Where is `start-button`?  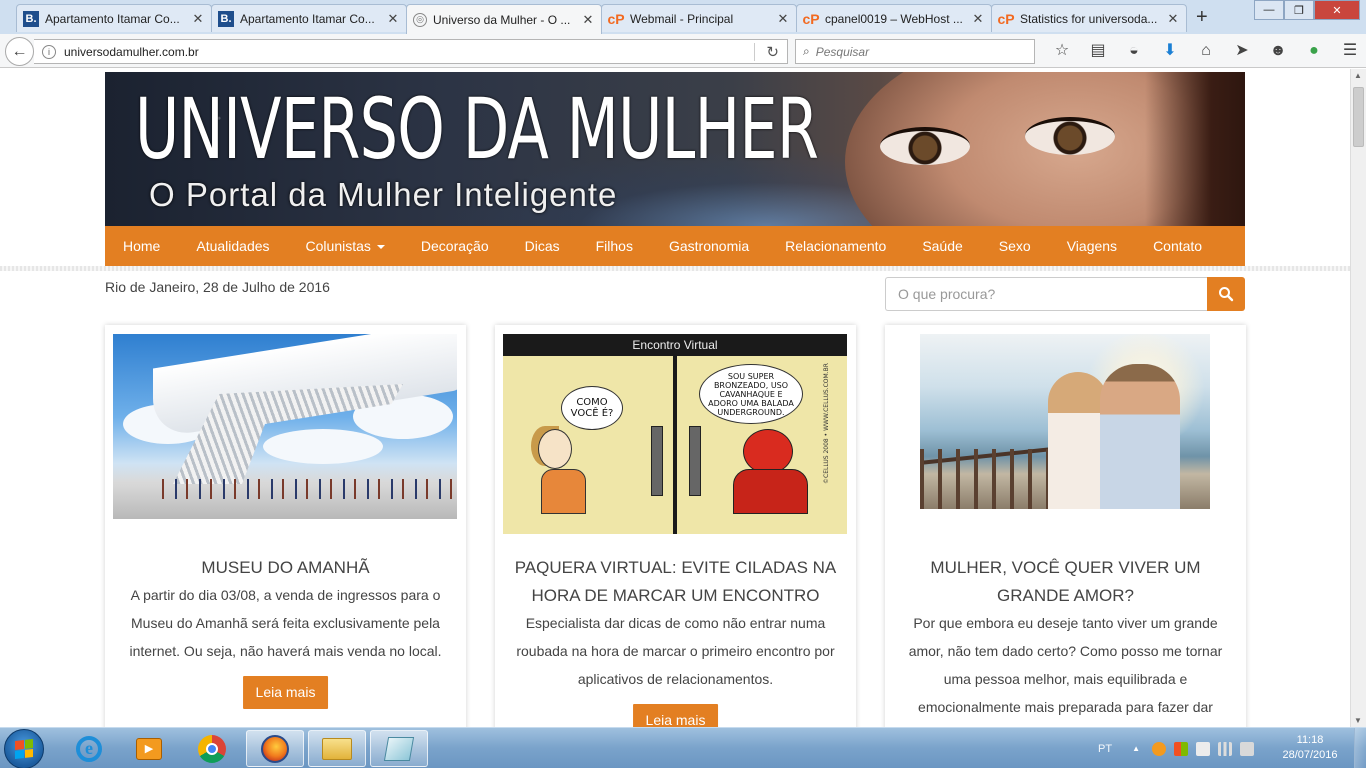
start-button is located at coordinates (24, 748).